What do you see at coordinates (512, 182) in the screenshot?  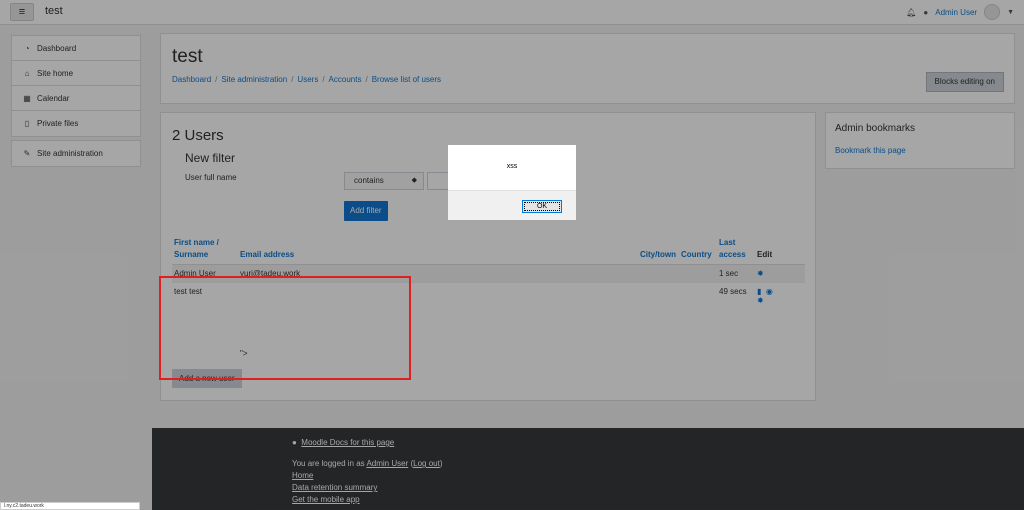 I see `alert-dialog: xss OK` at bounding box center [512, 182].